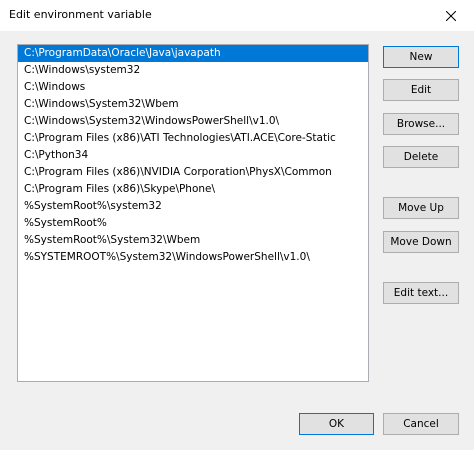  What do you see at coordinates (193, 87) in the screenshot?
I see `list-item: C:\Windows` at bounding box center [193, 87].